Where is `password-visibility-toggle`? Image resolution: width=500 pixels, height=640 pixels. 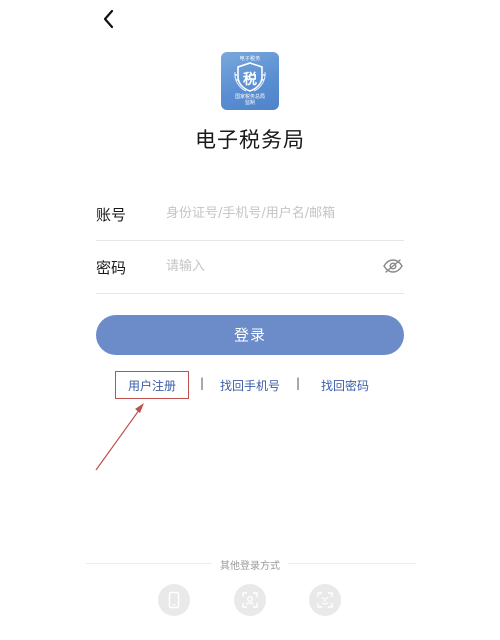
password-visibility-toggle is located at coordinates (393, 266).